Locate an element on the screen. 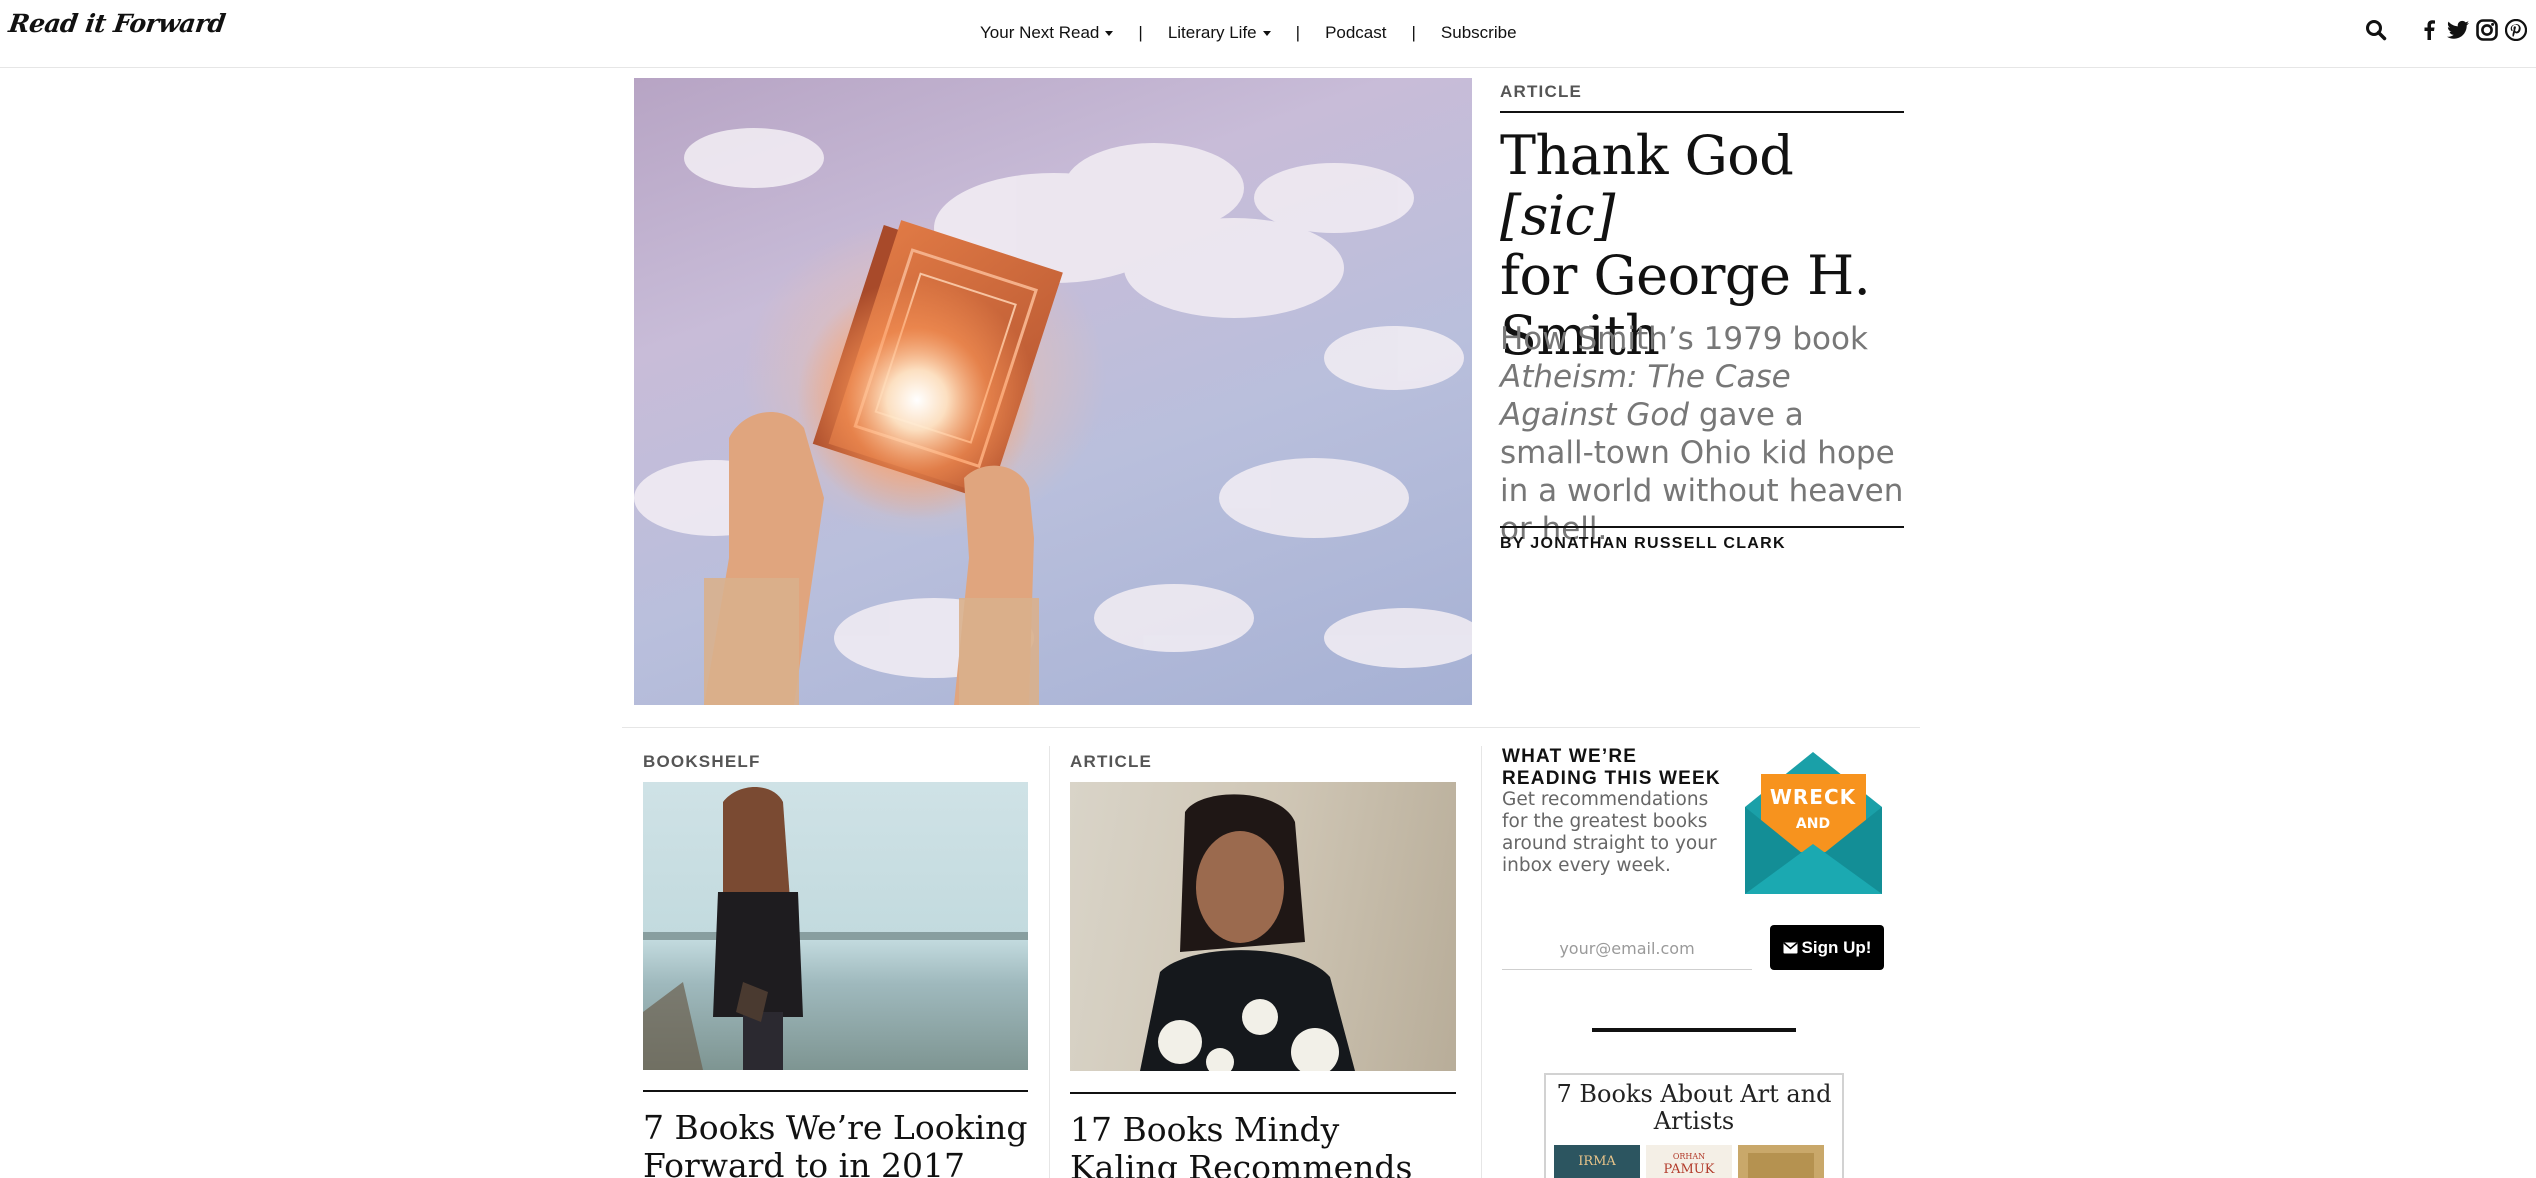  book-cover: IRMA is located at coordinates (1597, 1161).